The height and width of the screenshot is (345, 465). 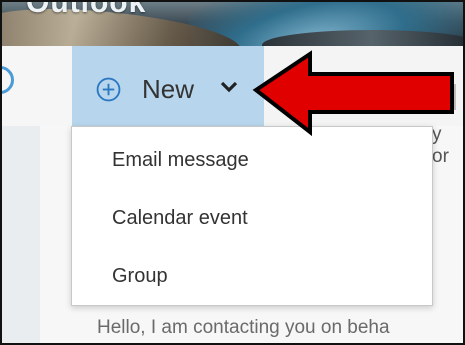 I want to click on message-preview-text: Hello, I am contacting you on beha, so click(x=243, y=328).